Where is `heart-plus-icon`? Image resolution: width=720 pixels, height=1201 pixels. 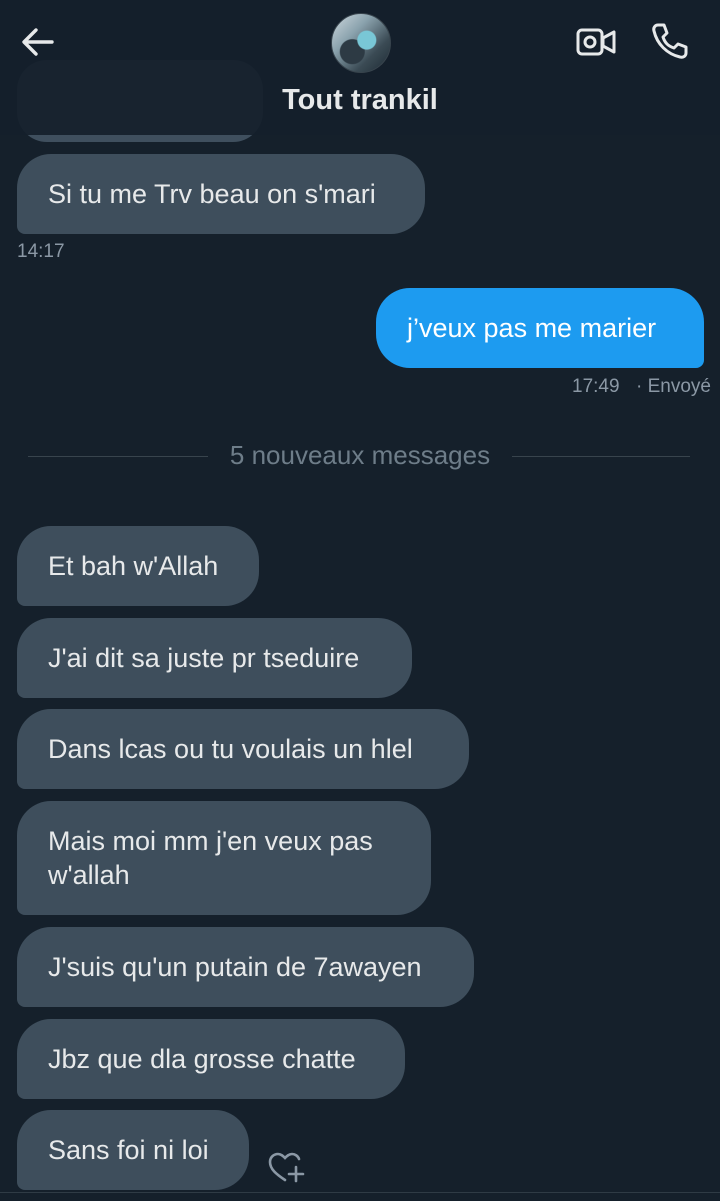
heart-plus-icon is located at coordinates (286, 1167).